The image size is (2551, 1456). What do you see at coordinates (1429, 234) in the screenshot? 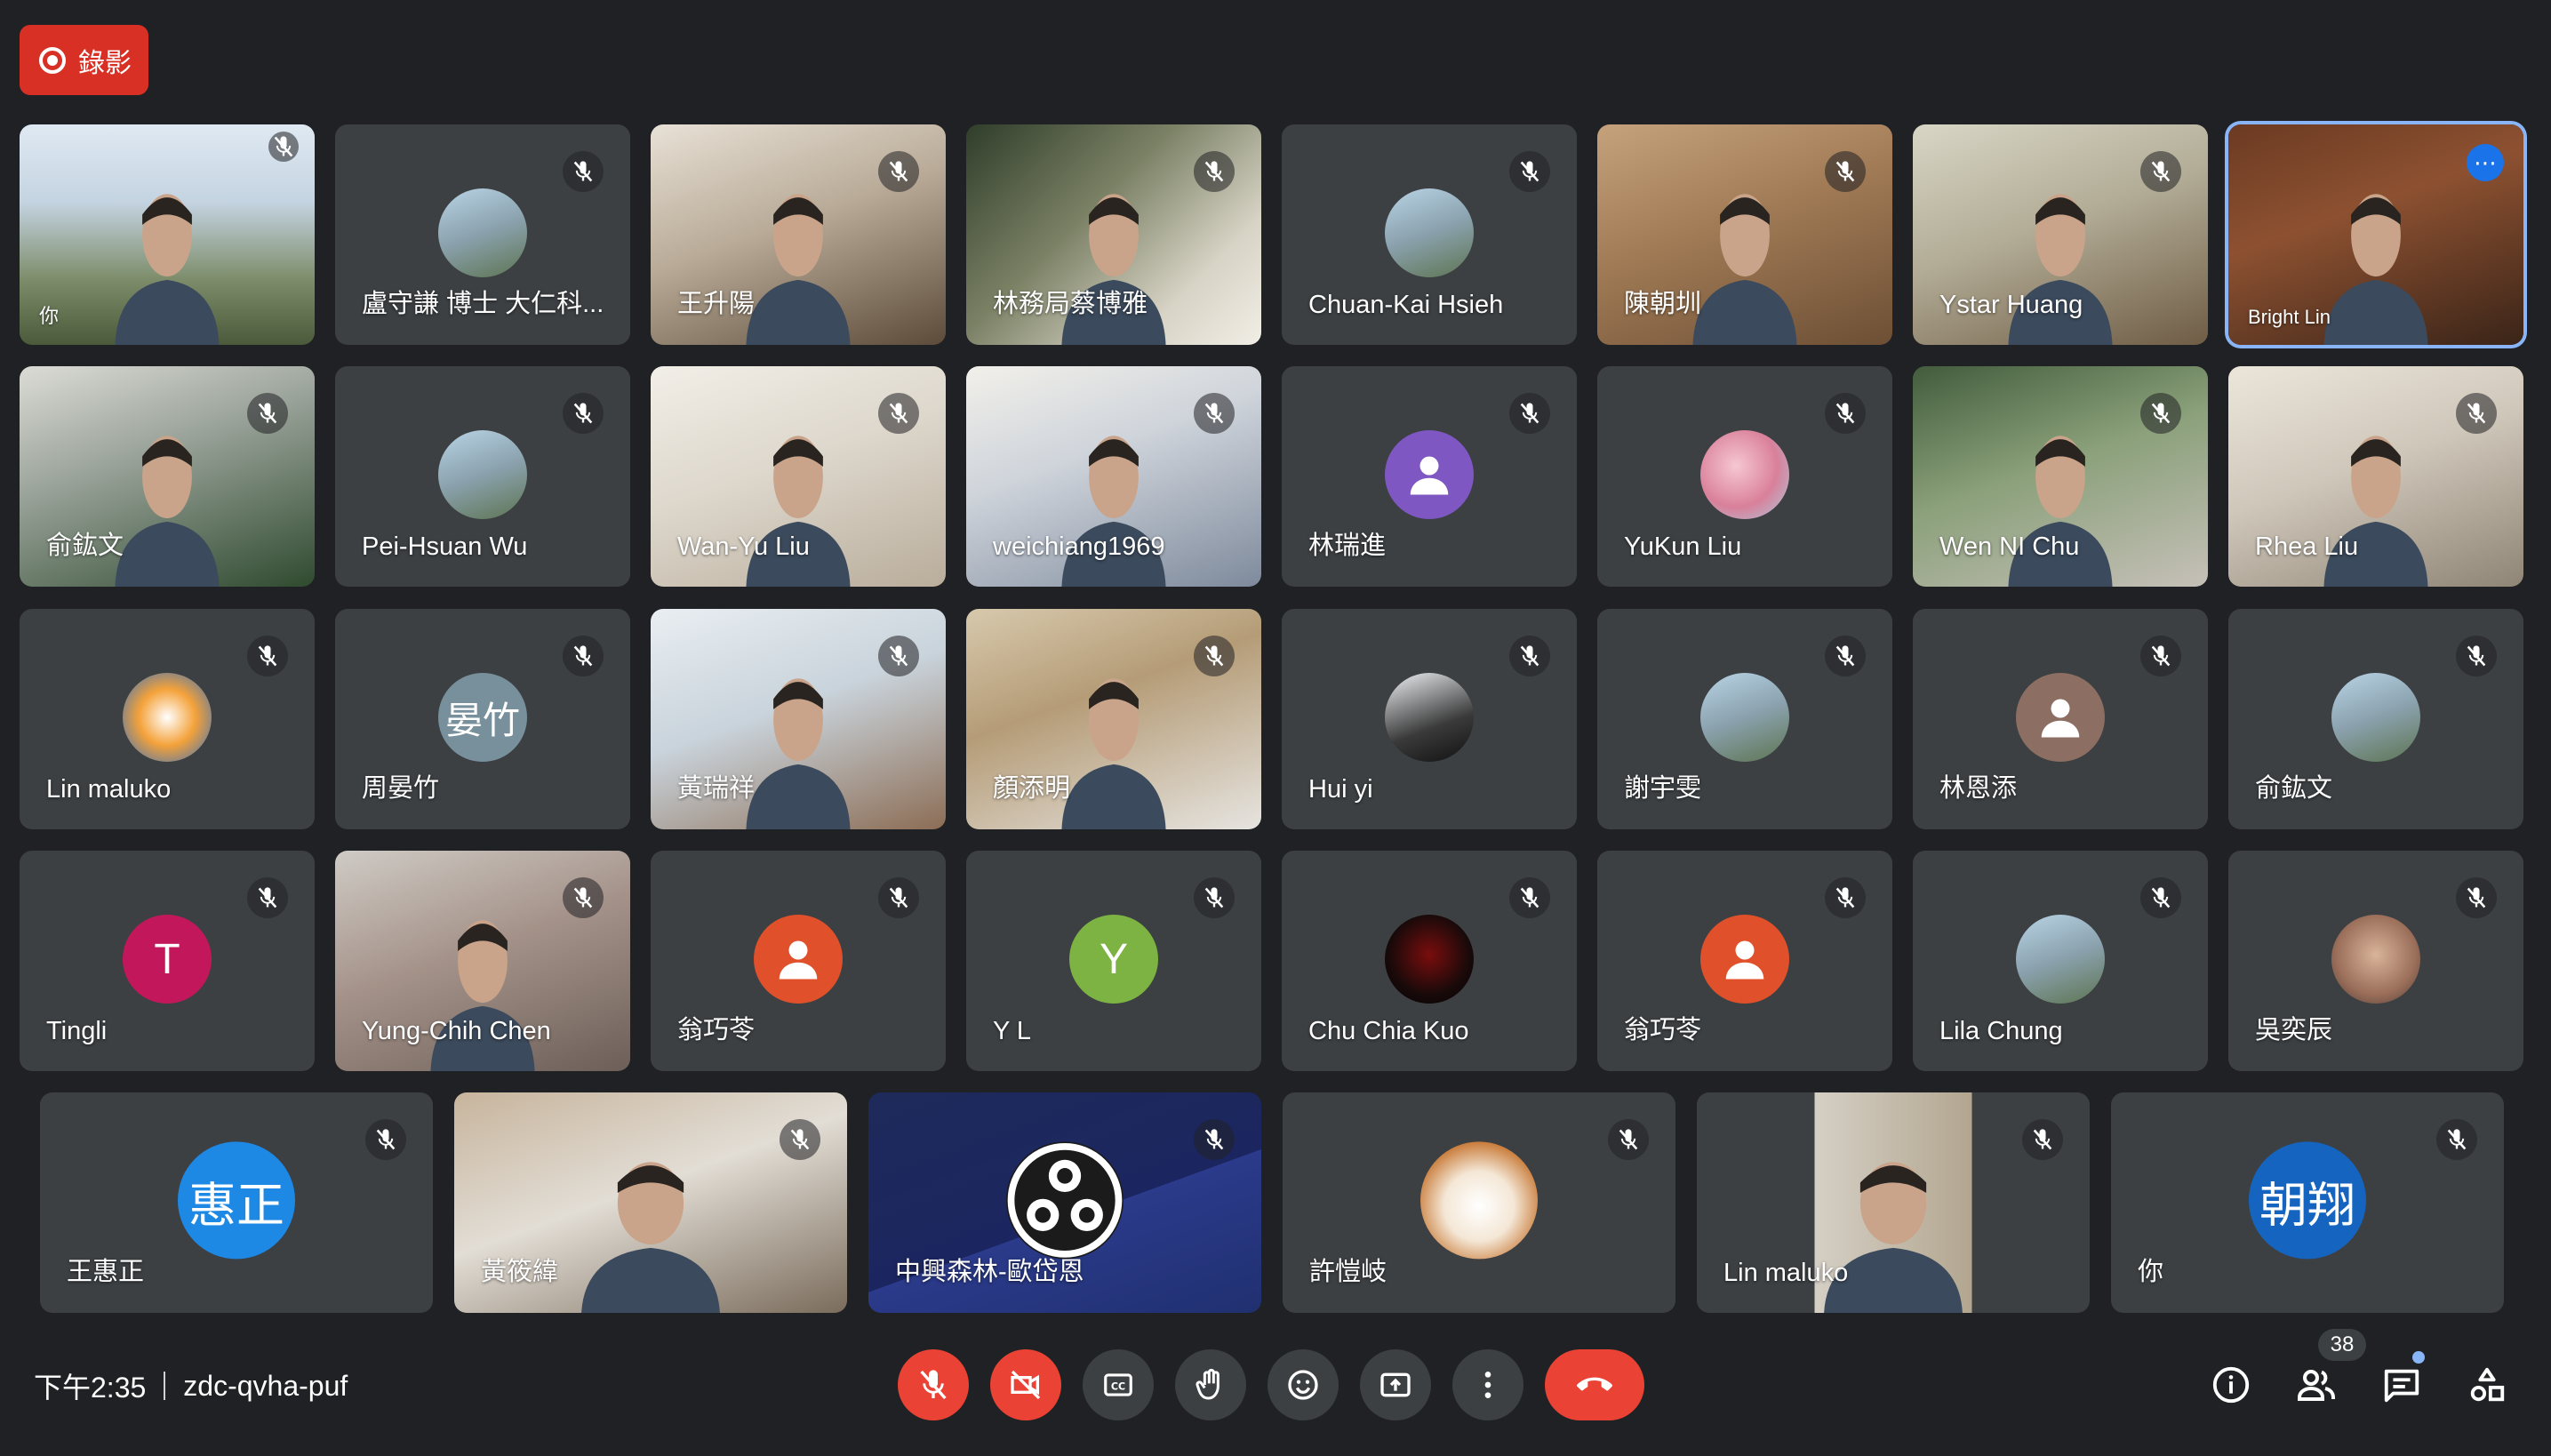
I see `participant-tile: Chuan-Kai Hsieh` at bounding box center [1429, 234].